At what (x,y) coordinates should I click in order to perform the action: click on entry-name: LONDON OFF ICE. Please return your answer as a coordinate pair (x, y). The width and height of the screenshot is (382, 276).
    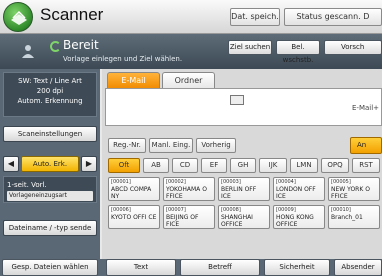
    Looking at the image, I should click on (296, 193).